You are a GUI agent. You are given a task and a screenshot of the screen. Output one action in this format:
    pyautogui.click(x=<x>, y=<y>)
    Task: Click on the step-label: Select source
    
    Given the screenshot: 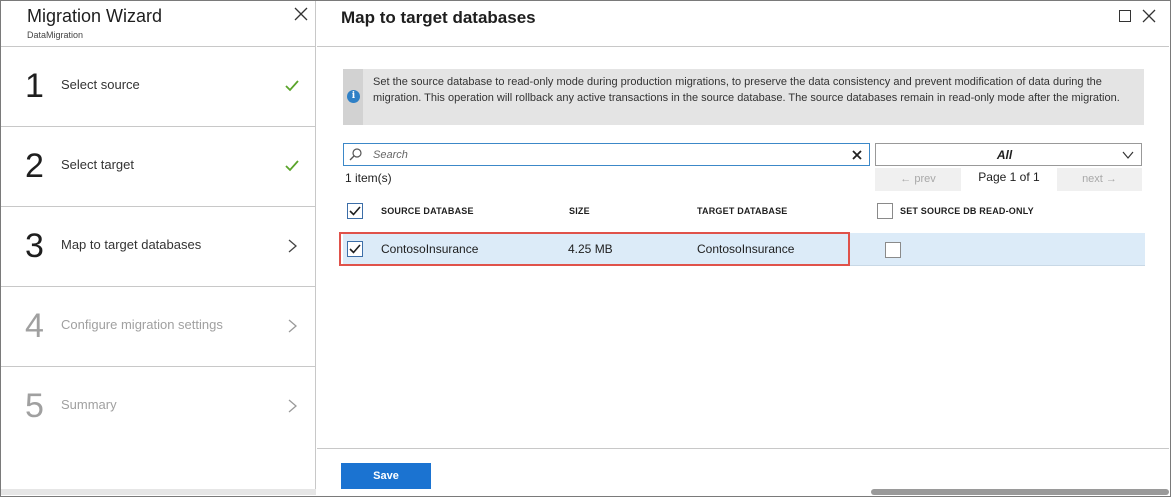 What is the action you would take?
    pyautogui.click(x=100, y=84)
    